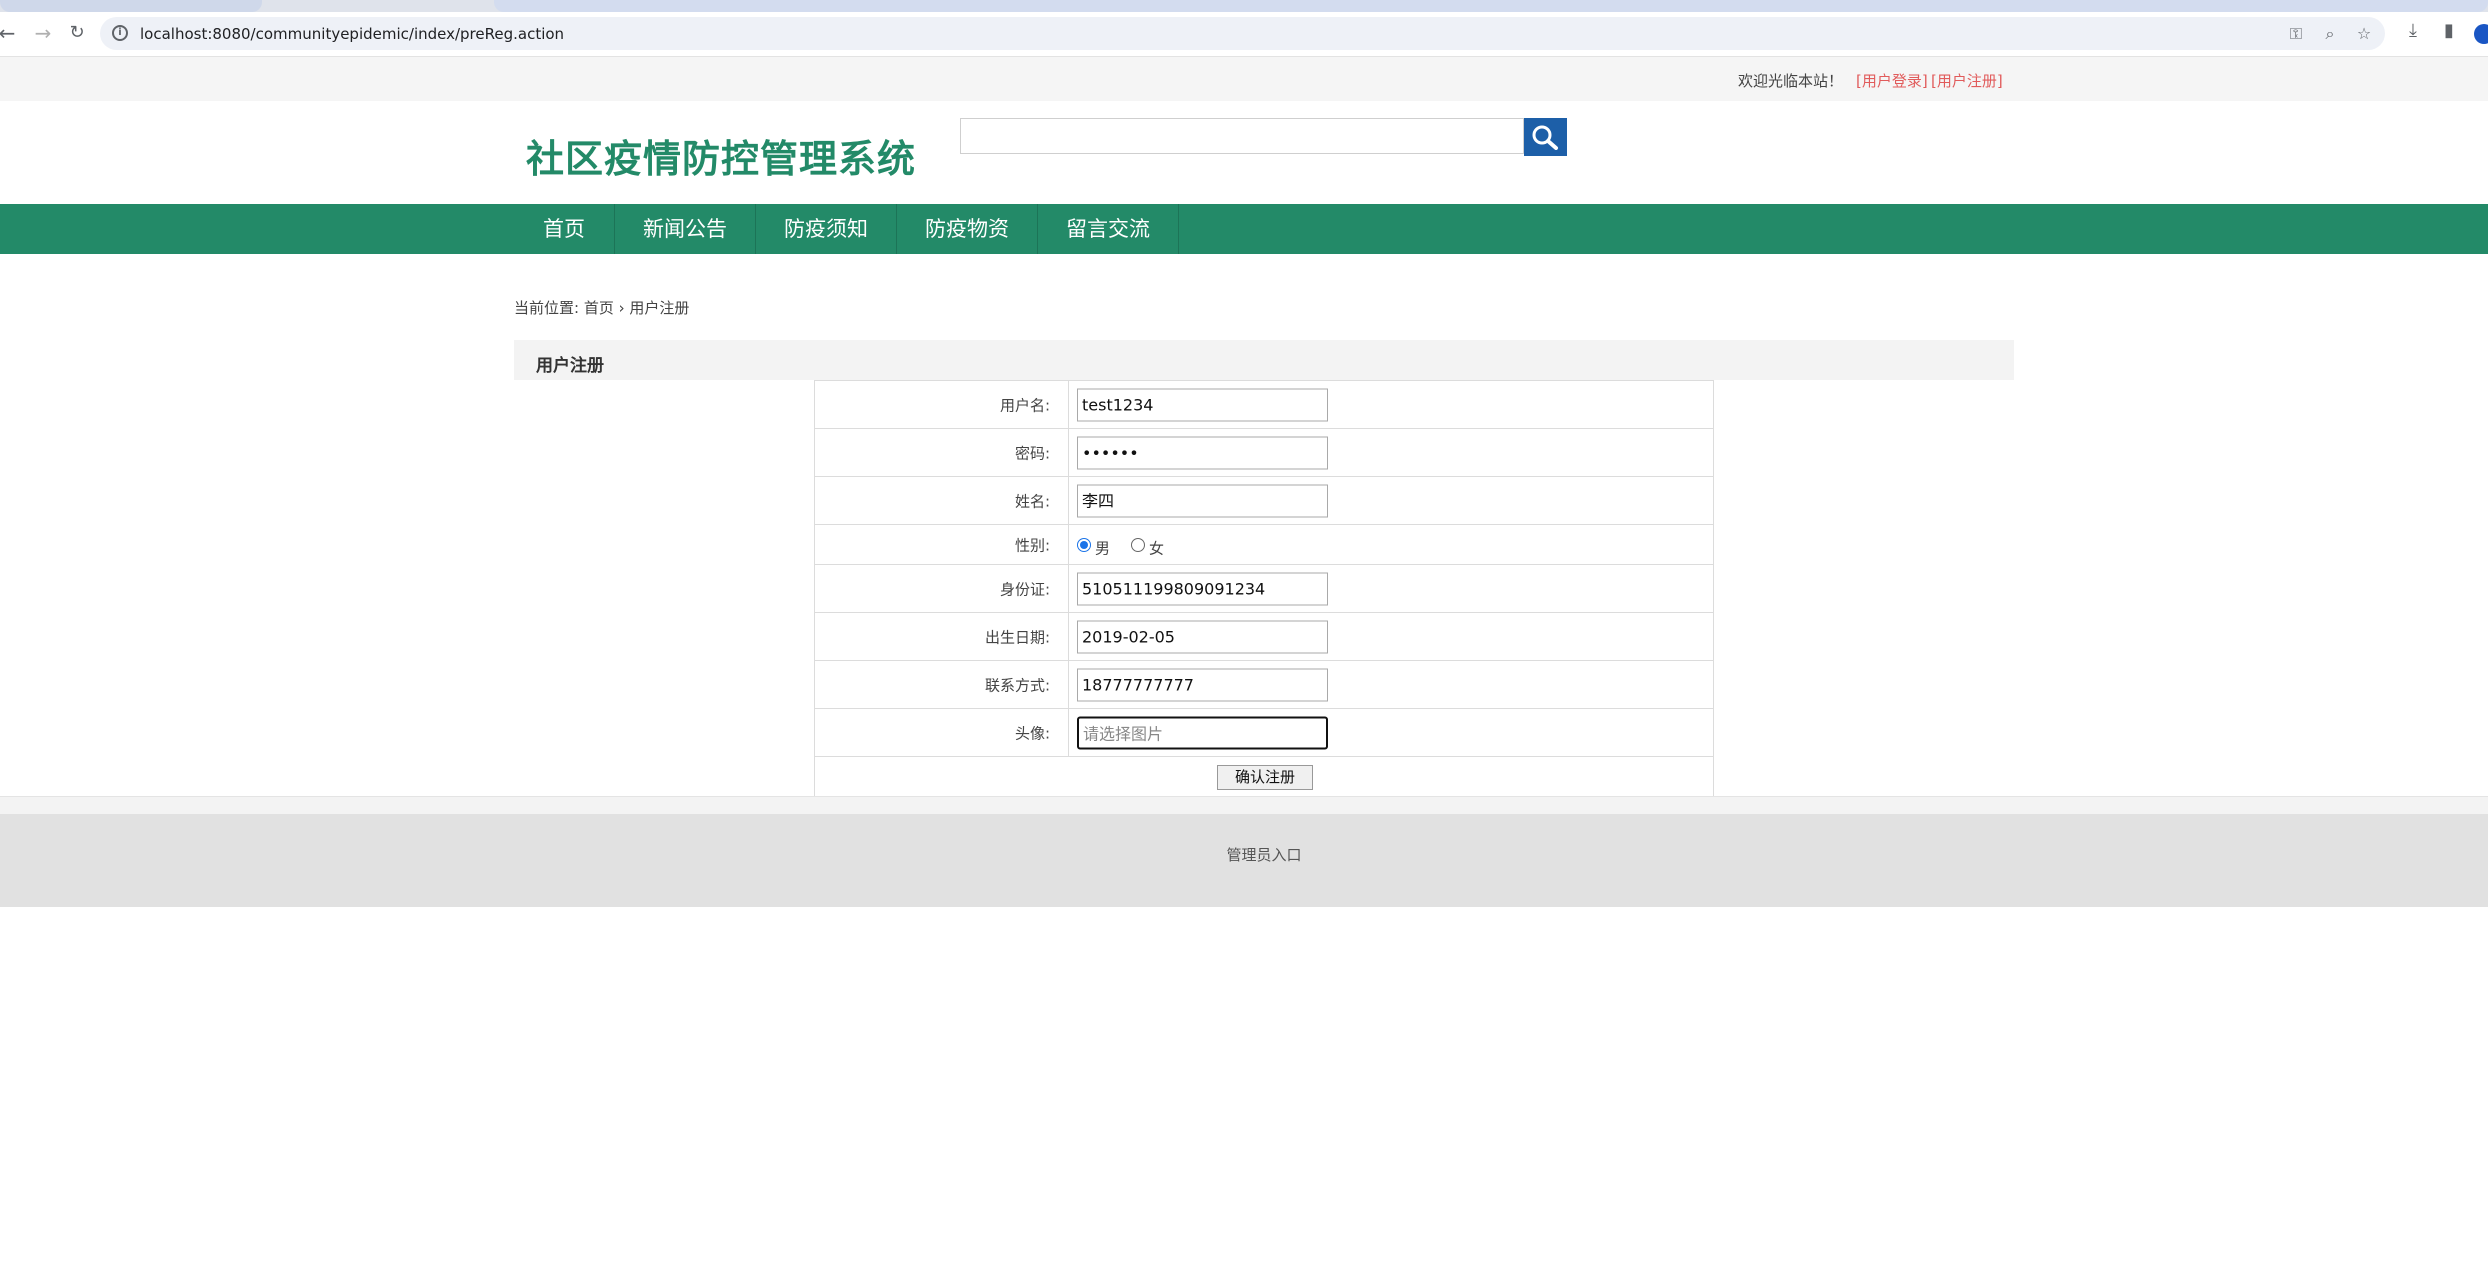 The image size is (2488, 1280). What do you see at coordinates (1264, 360) in the screenshot?
I see `section-header: 用户注册` at bounding box center [1264, 360].